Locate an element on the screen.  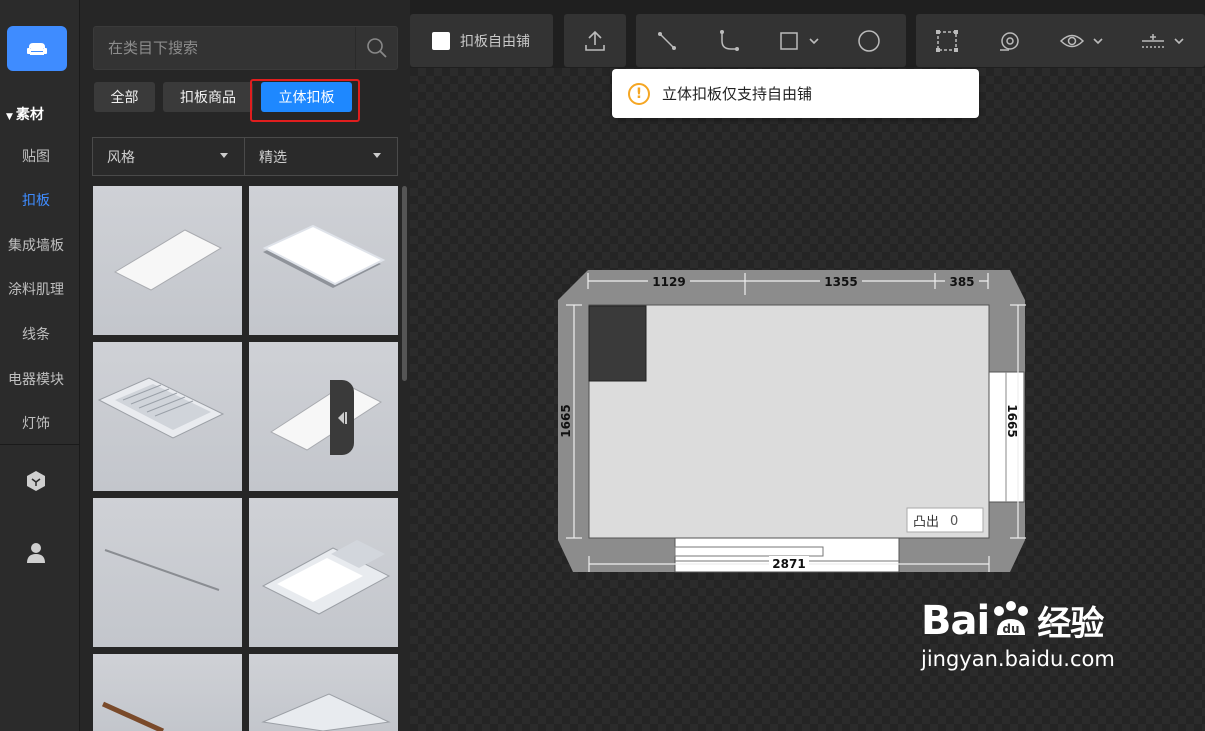
rectangle-tool-button is located at coordinates (799, 40).